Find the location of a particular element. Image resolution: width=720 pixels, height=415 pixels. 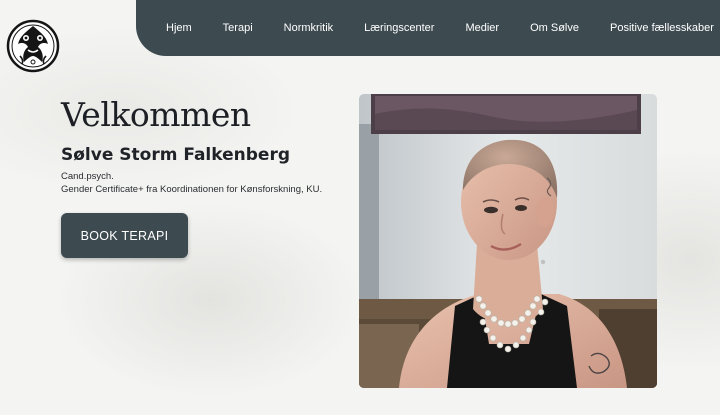

credential-degree: Cand.psych. is located at coordinates (87, 176).